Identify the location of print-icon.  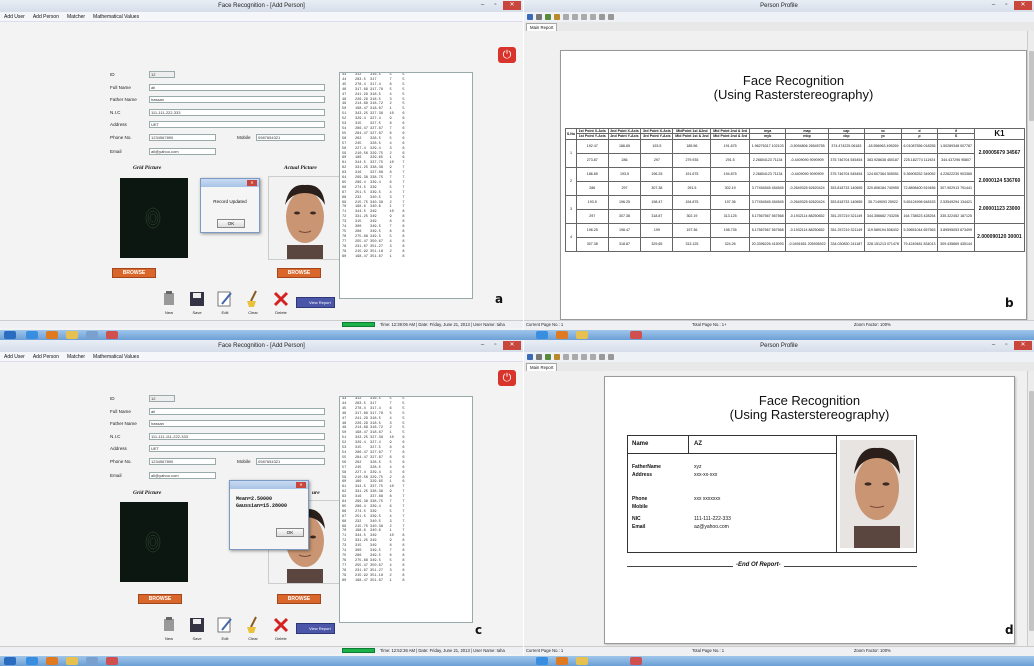
(539, 17).